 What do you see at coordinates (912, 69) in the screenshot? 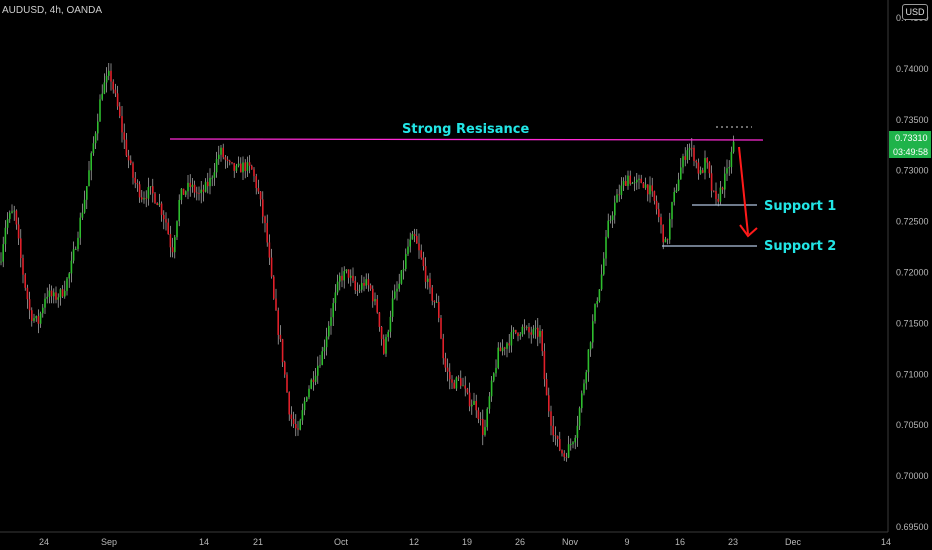
I see `price-tick-label: 0.74000` at bounding box center [912, 69].